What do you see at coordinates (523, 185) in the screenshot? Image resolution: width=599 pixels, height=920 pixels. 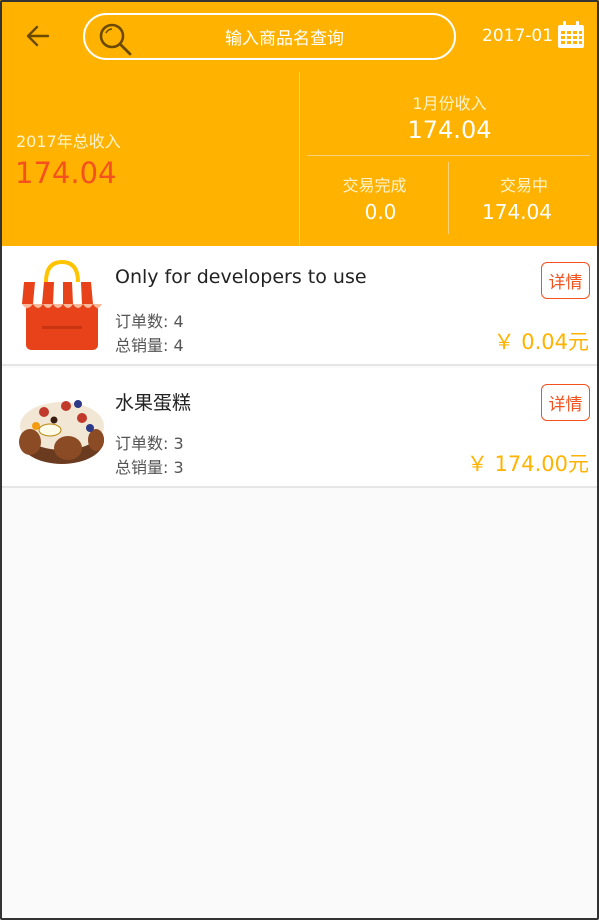 I see `pending-label: 交易中` at bounding box center [523, 185].